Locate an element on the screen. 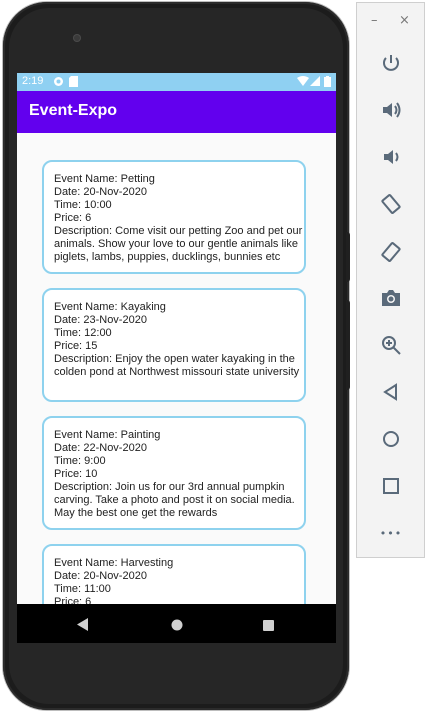 This screenshot has width=441, height=719. event-time: Time: 10:00 is located at coordinates (83, 205).